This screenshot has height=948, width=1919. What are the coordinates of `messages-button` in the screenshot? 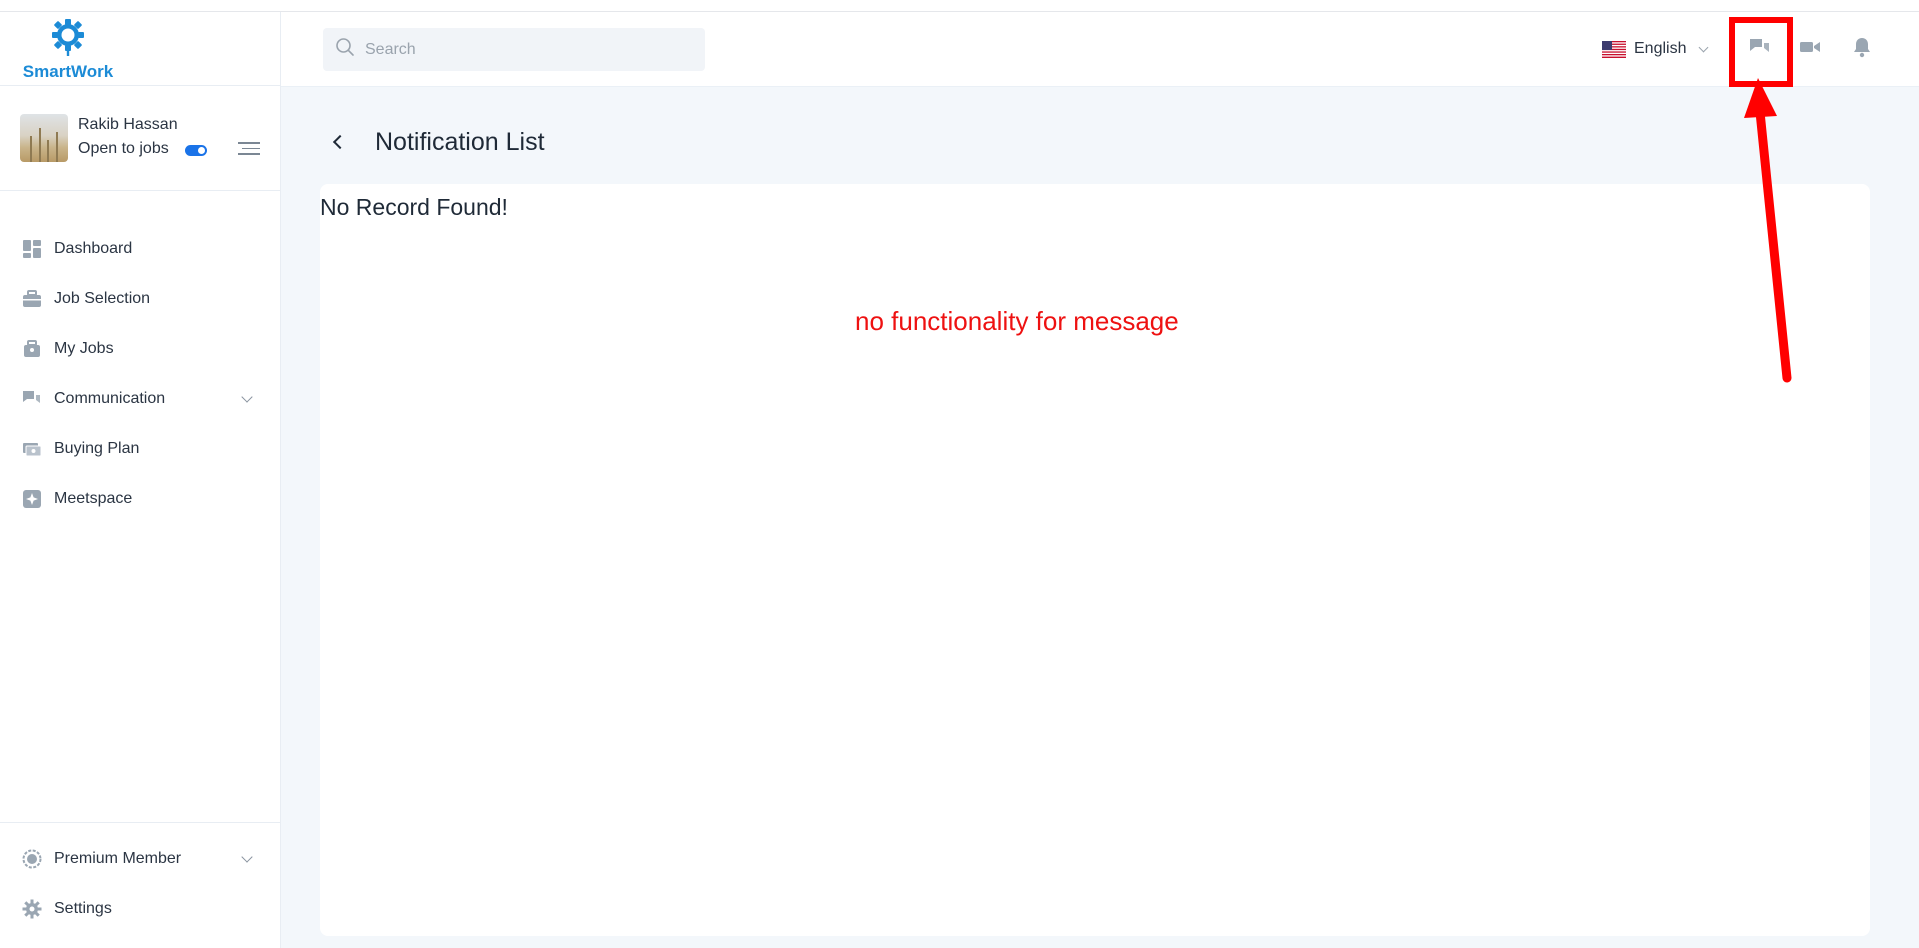 It's located at (1760, 49).